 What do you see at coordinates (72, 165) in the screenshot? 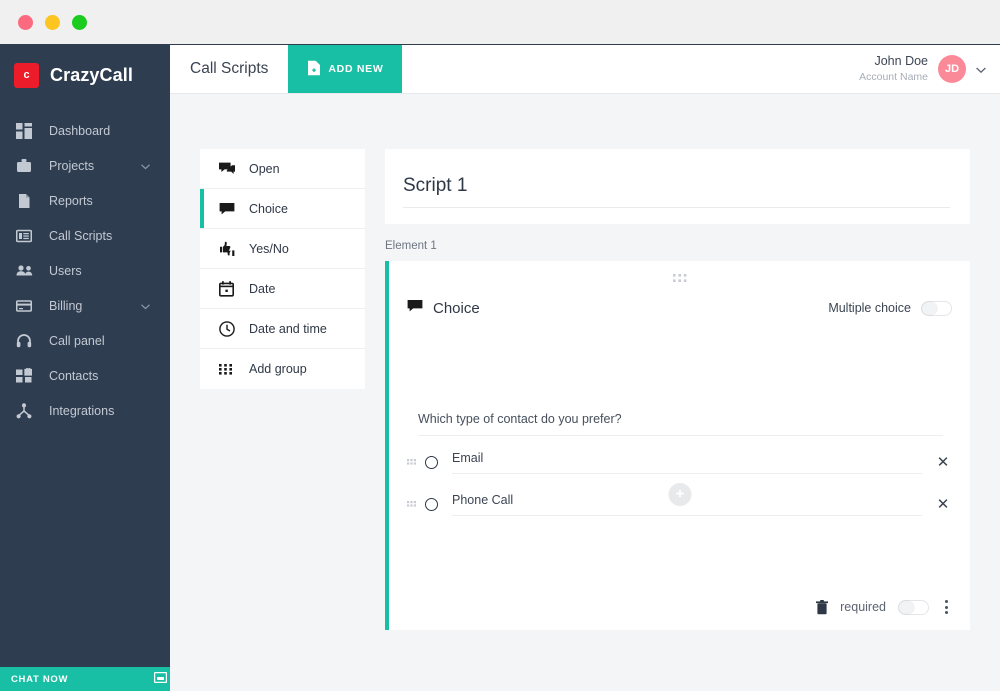
I see `sidebar-item-label: Projects` at bounding box center [72, 165].